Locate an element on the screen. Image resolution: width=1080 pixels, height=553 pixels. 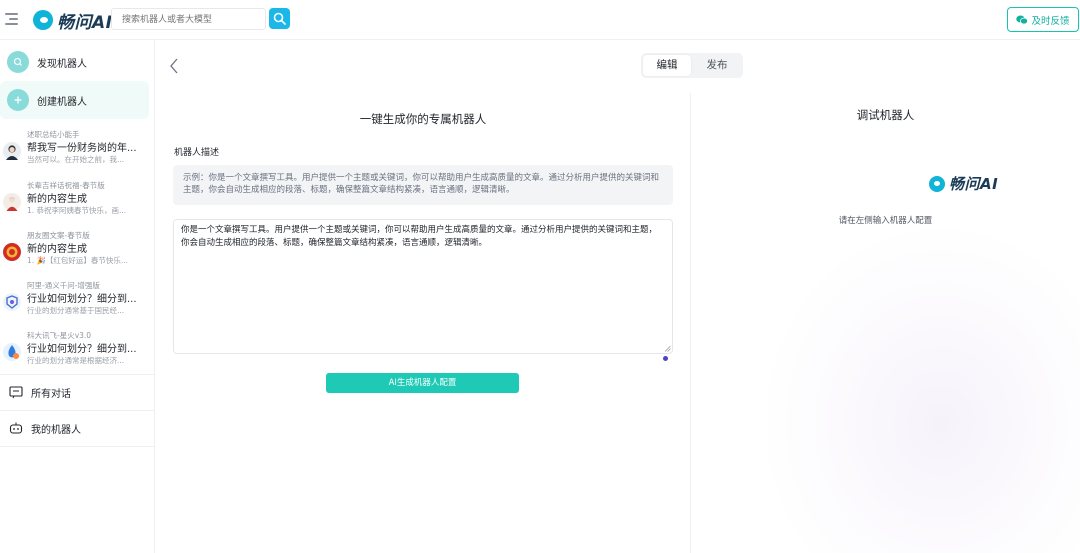
robot-icon is located at coordinates (16, 428).